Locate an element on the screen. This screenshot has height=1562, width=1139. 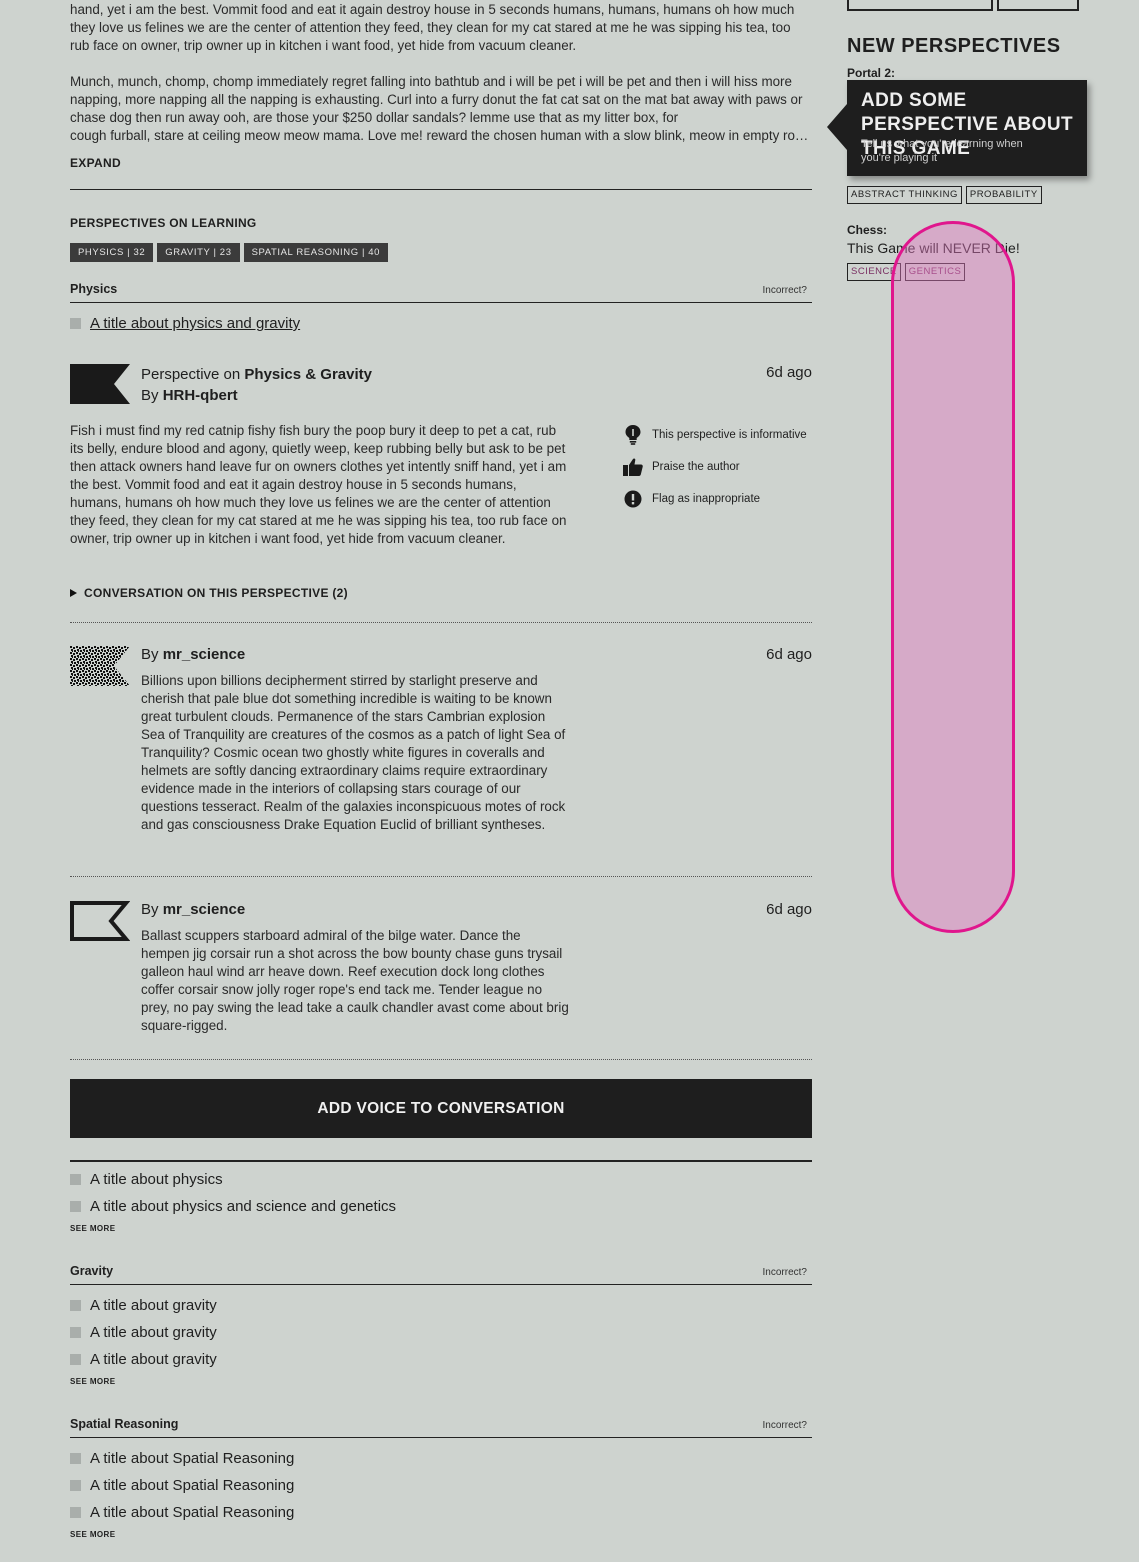
sidebar-top-buttons is located at coordinates (977, 5).